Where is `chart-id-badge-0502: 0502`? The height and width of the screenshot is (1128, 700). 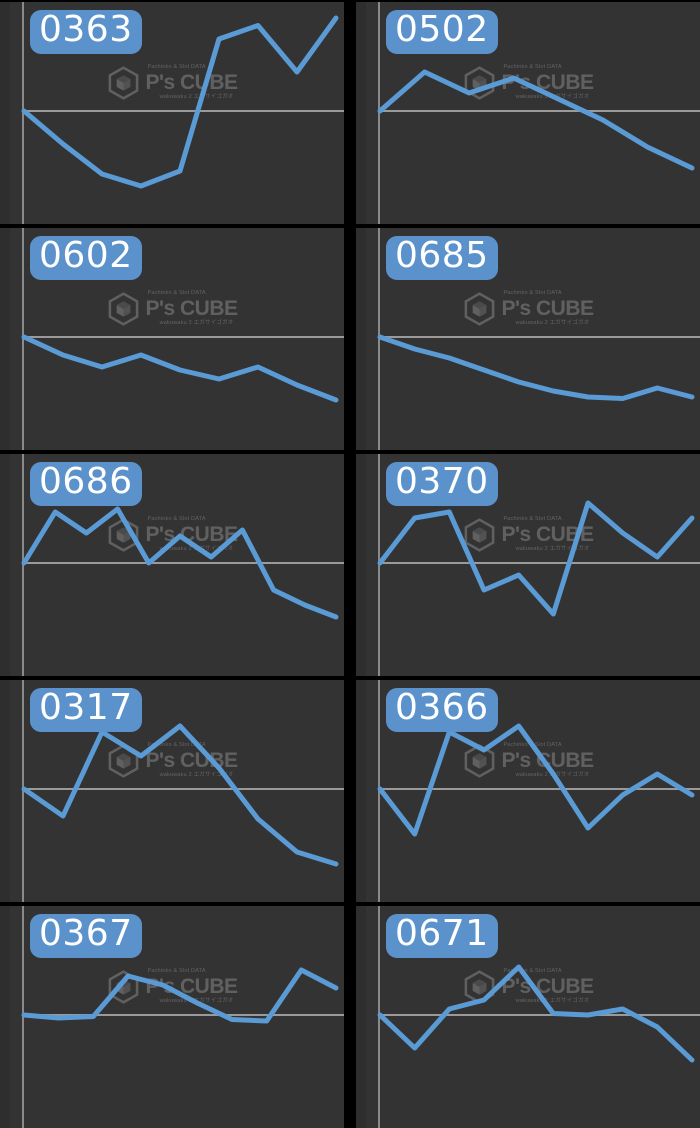 chart-id-badge-0502: 0502 is located at coordinates (442, 32).